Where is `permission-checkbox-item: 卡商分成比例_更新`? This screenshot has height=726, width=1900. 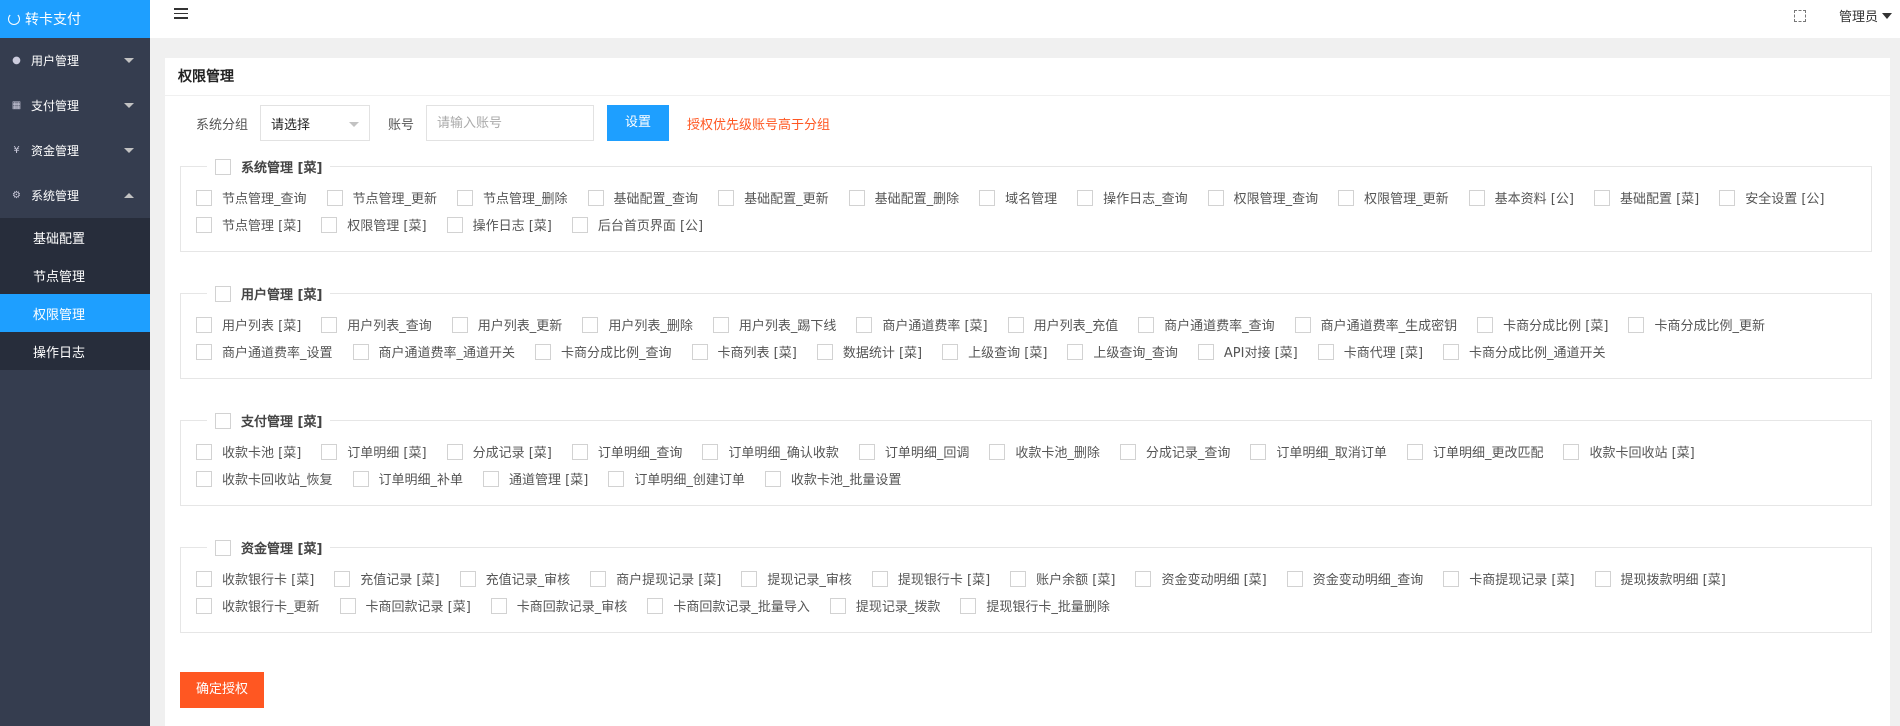
permission-checkbox-item: 卡商分成比例_更新 is located at coordinates (1696, 324).